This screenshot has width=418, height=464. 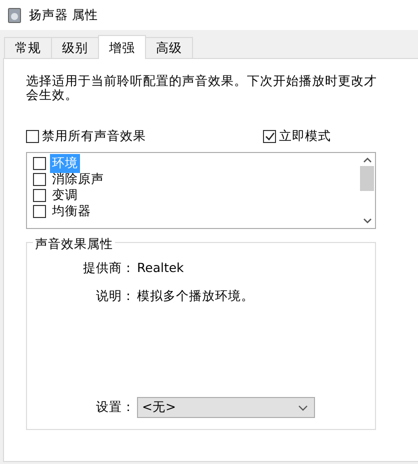 I want to click on speaker-icon, so click(x=14, y=15).